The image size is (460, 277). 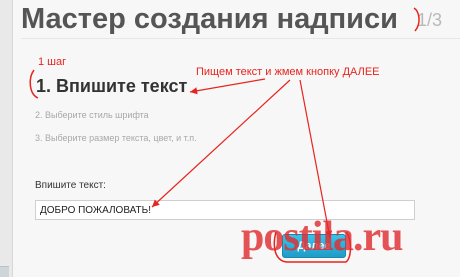 I want to click on step-1-label: Впишите текст, so click(x=122, y=86).